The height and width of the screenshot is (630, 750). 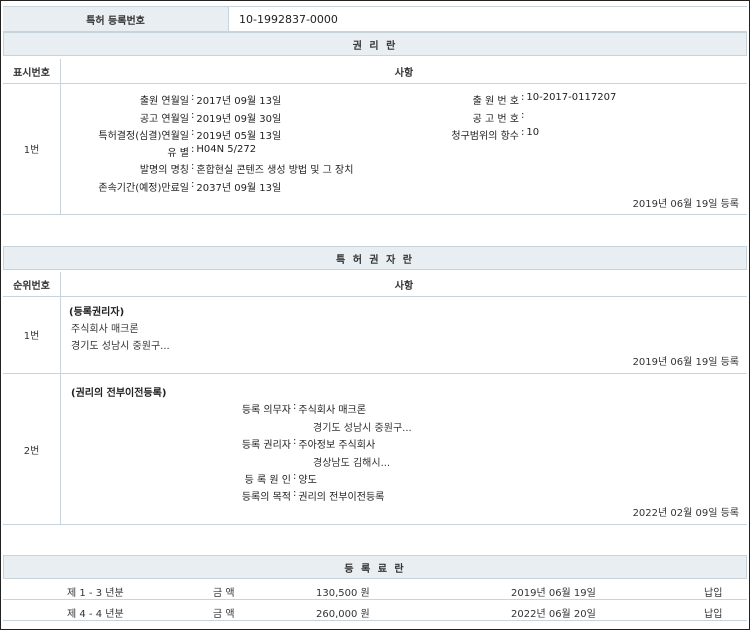 What do you see at coordinates (246, 168) in the screenshot?
I see `rights-left-item: 발명의 명칭: 혼합현실 콘텐즈 생성 방법 및 그 장치` at bounding box center [246, 168].